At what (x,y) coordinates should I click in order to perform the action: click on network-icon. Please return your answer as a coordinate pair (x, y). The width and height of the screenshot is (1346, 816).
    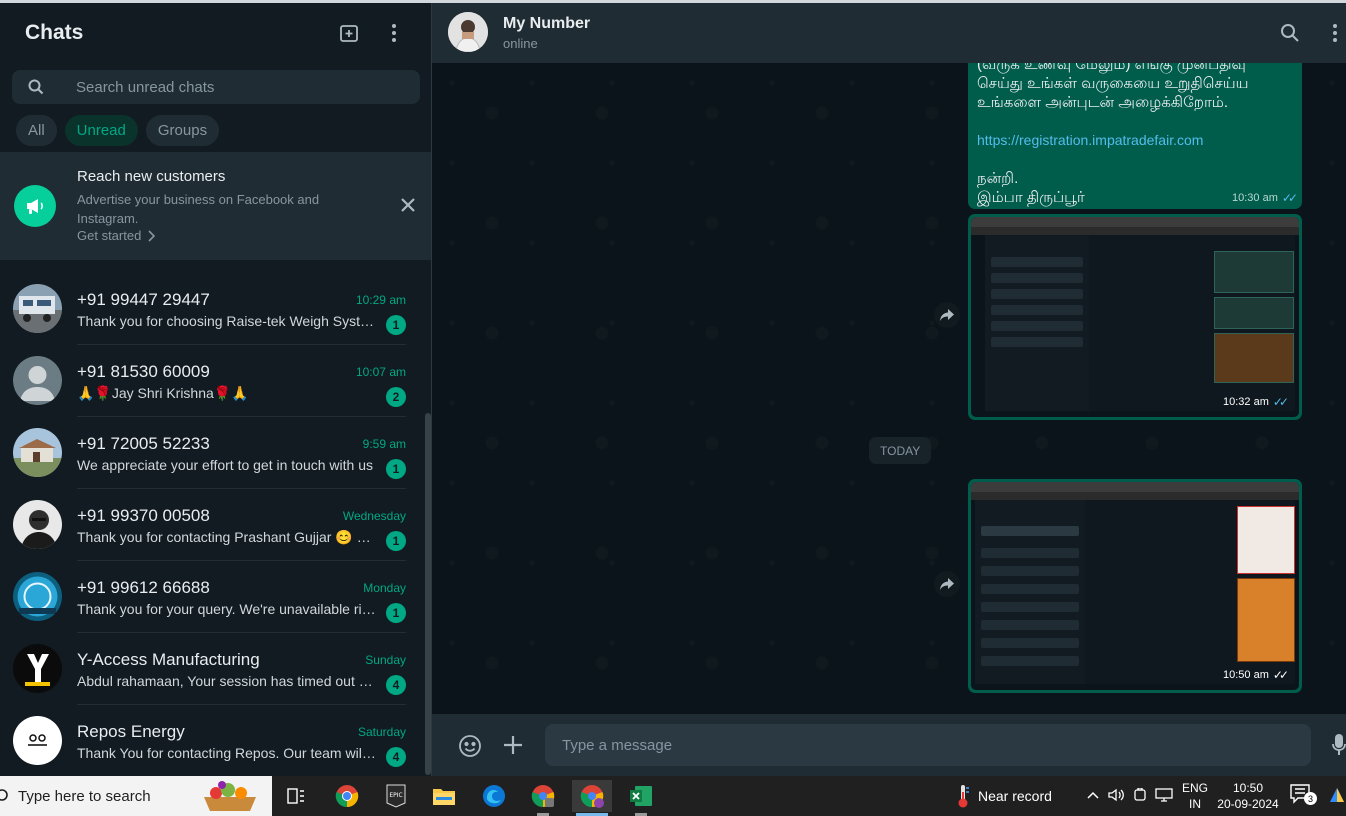
    Looking at the image, I should click on (1164, 795).